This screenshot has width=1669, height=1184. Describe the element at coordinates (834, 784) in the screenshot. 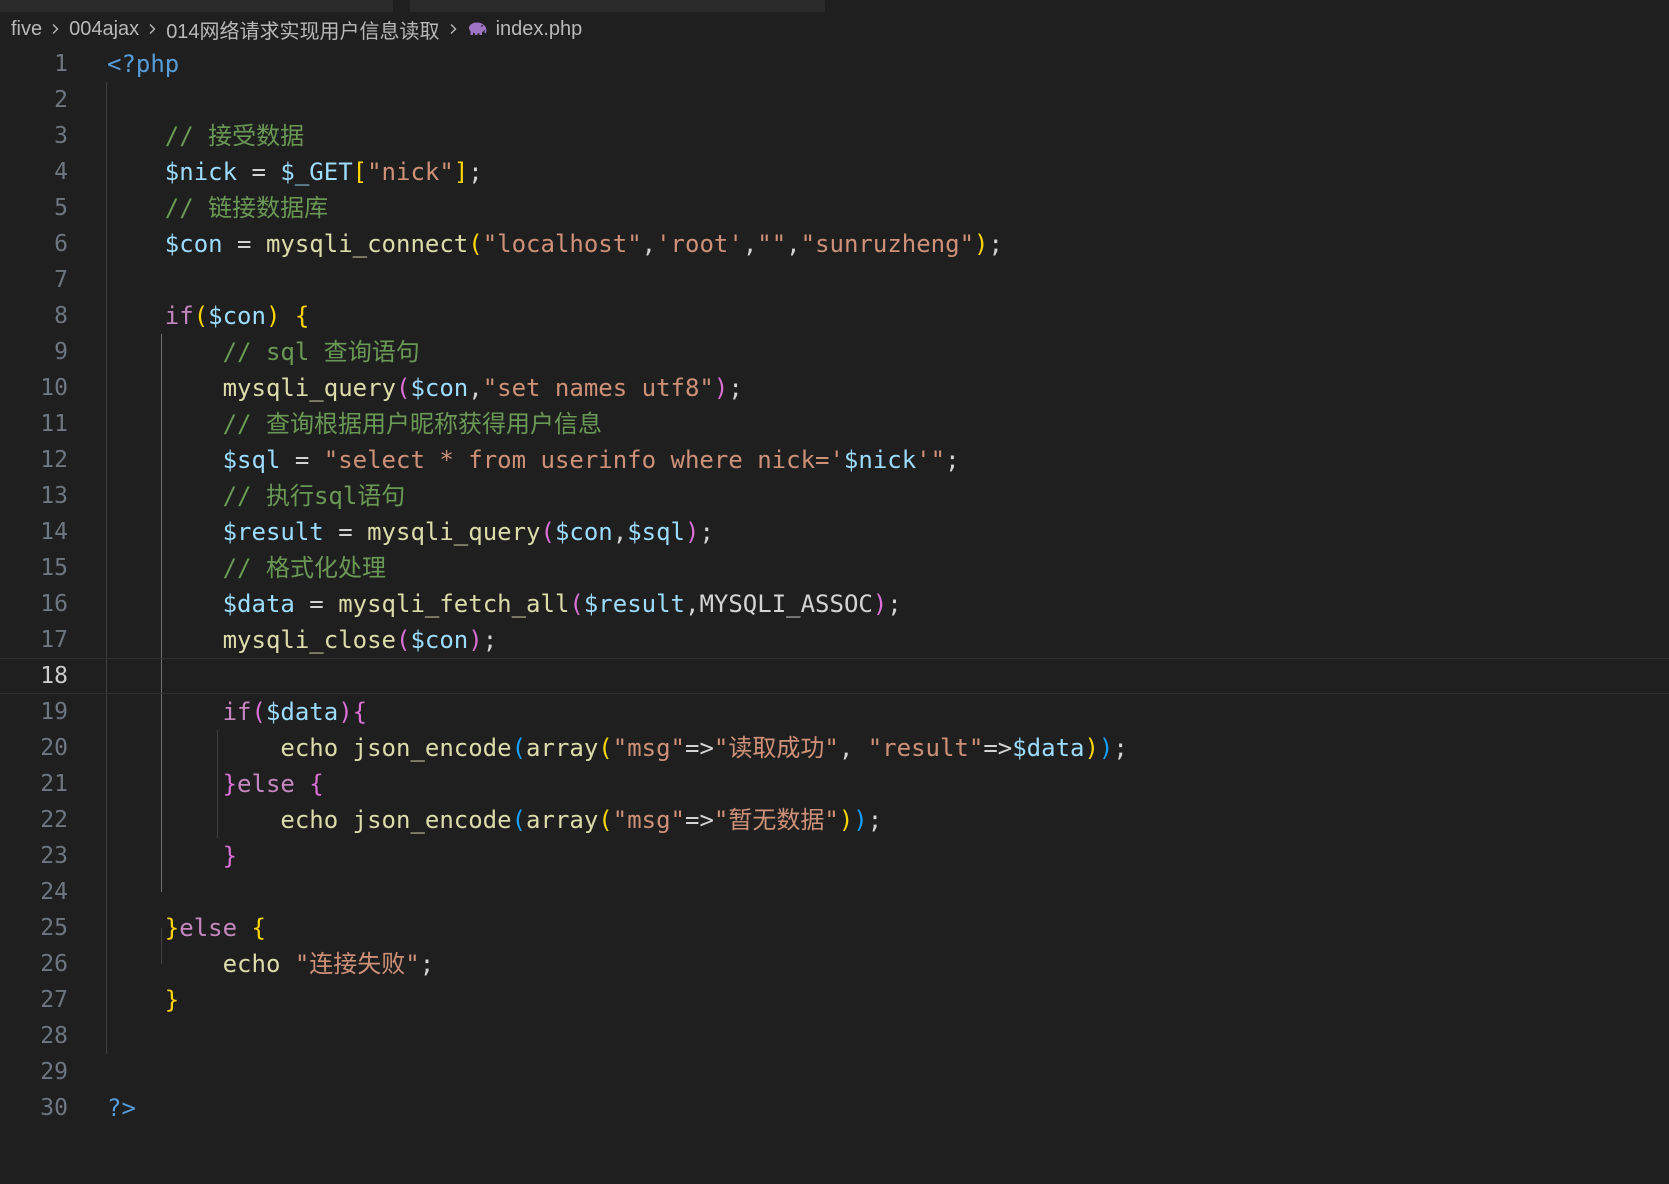

I see `code-line: 21 }else {` at that location.